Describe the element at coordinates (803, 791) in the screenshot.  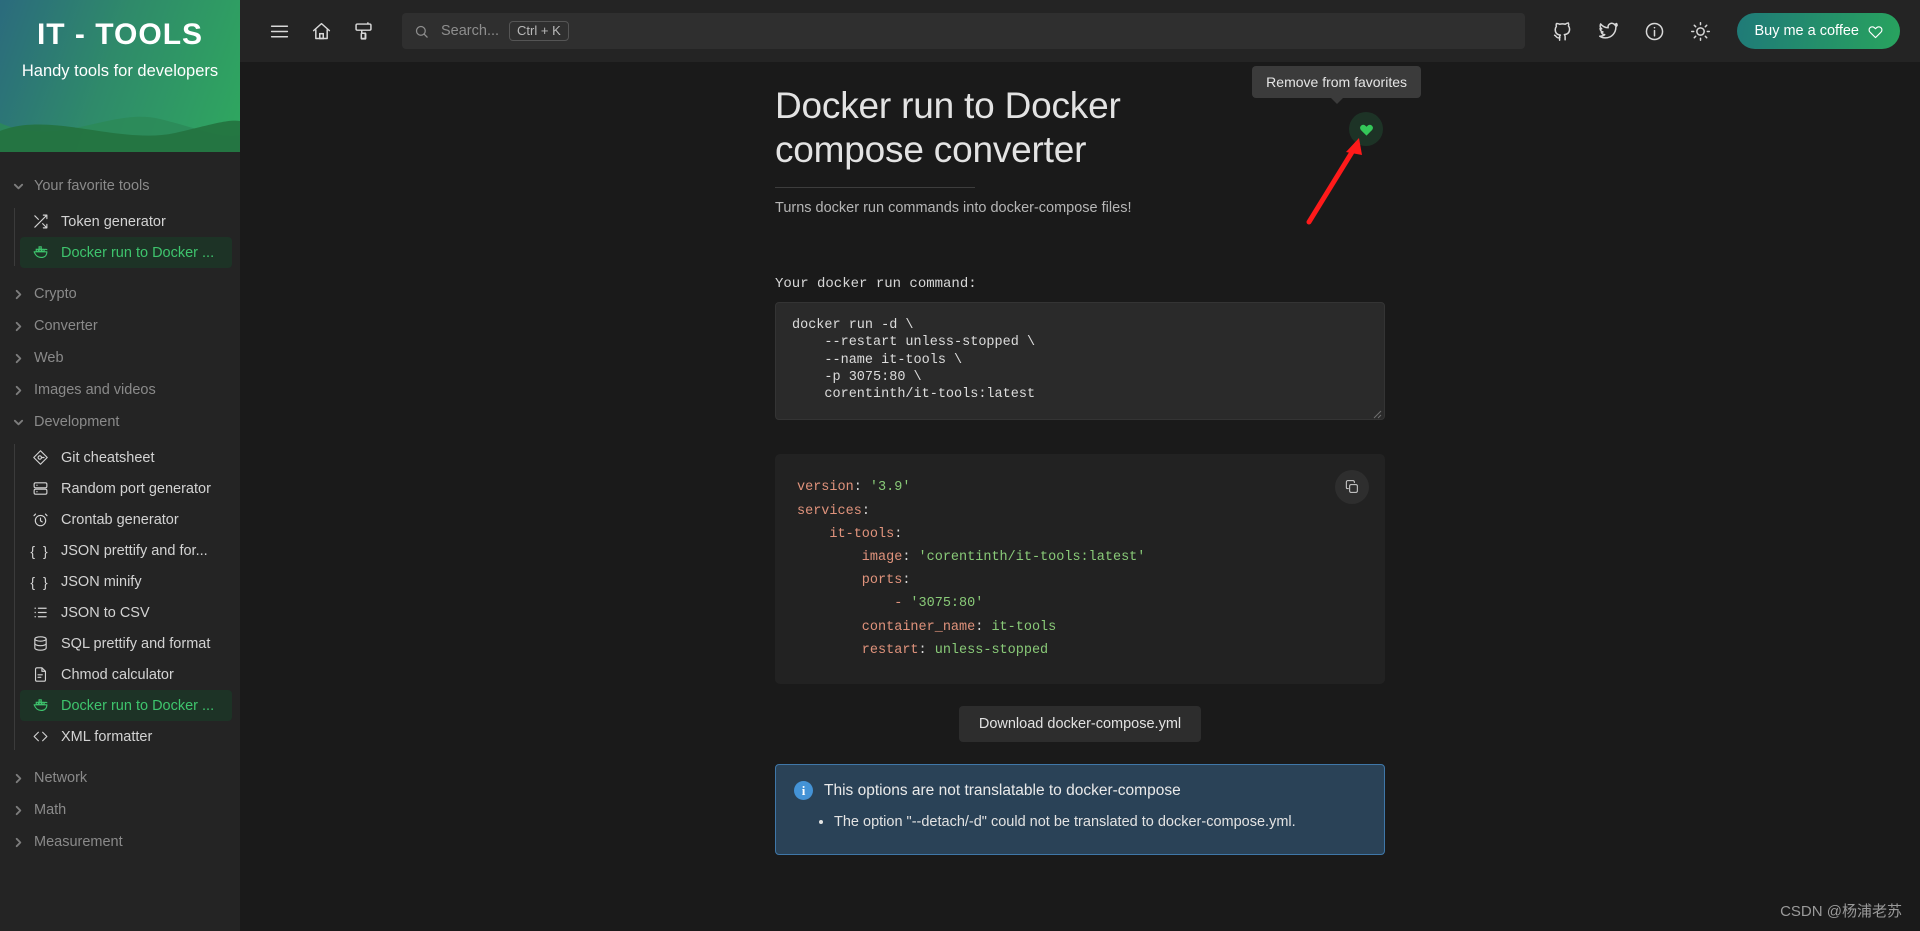
I see `info-icon: i` at that location.